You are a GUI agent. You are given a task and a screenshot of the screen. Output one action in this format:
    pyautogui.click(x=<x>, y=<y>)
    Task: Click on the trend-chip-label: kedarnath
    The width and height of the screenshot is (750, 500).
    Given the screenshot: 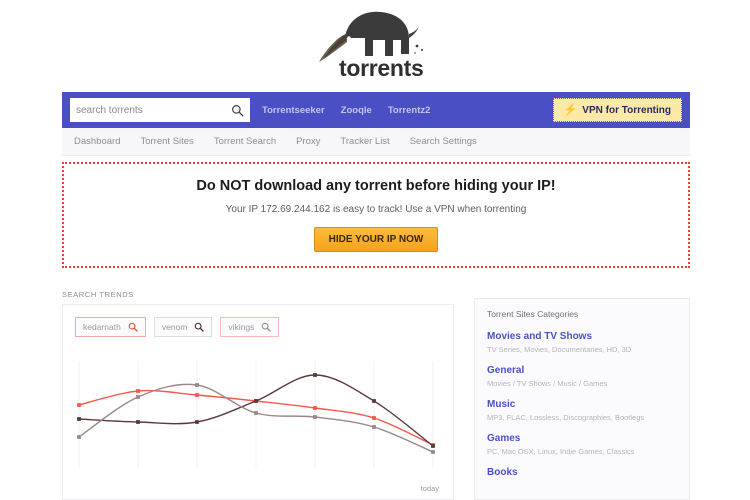 What is the action you would take?
    pyautogui.click(x=102, y=327)
    